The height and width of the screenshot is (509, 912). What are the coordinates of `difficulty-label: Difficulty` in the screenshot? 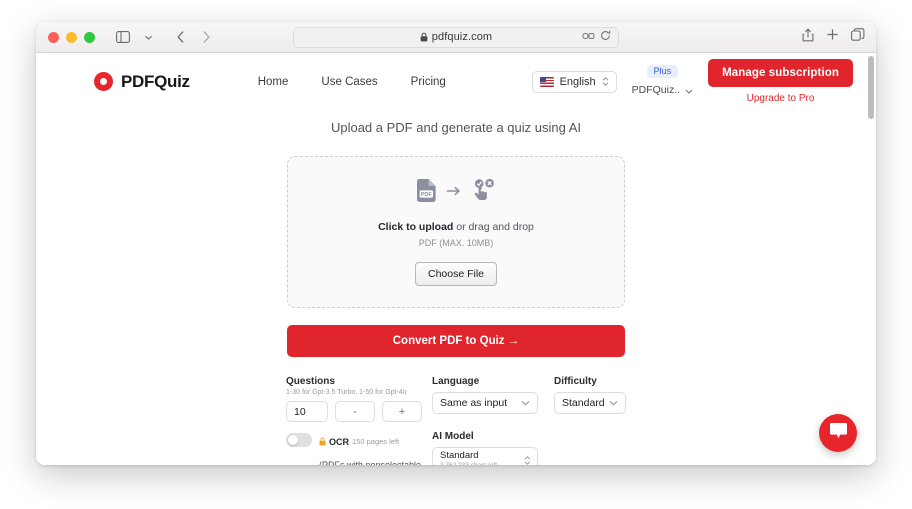 It's located at (575, 381).